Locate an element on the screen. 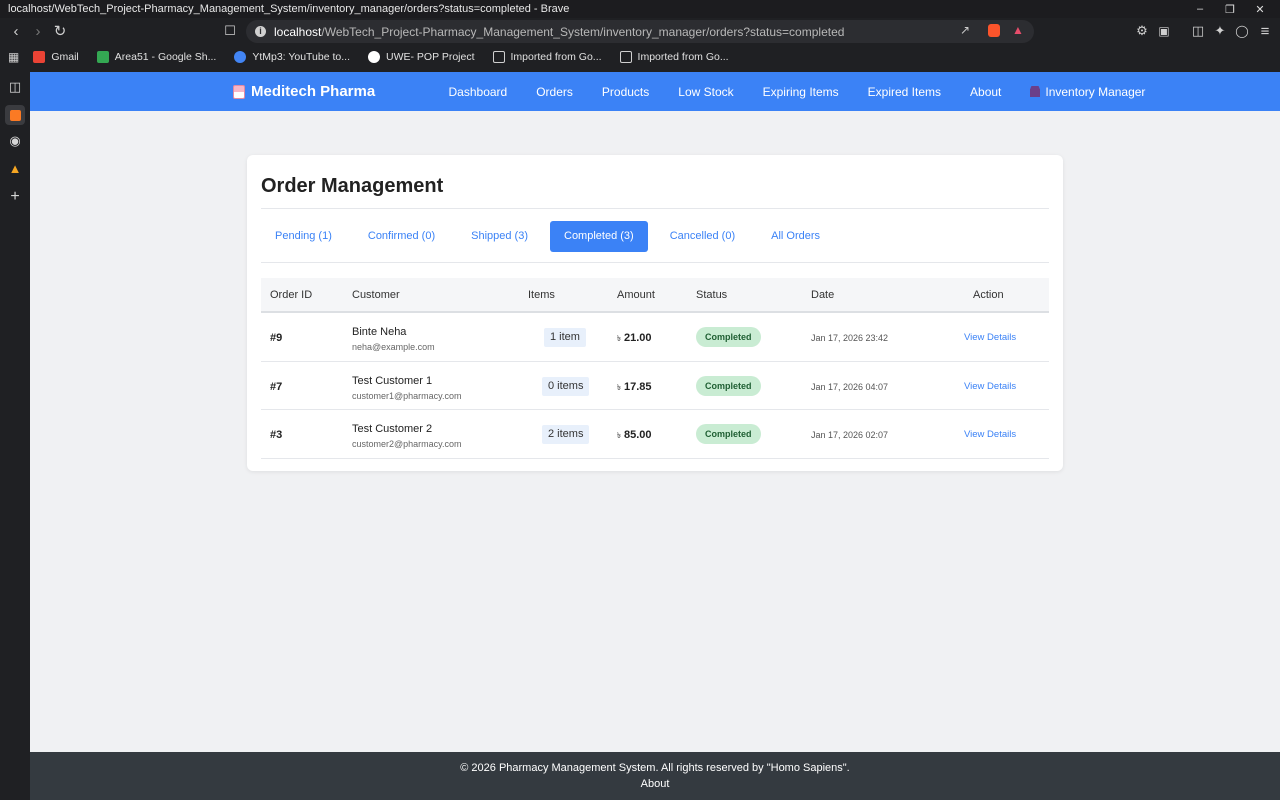  pill-icon is located at coordinates (239, 91).